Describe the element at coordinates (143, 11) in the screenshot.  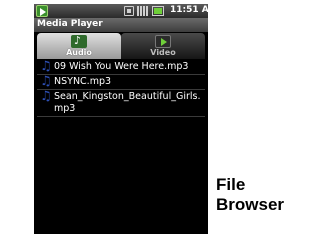
I see `bars-icon` at that location.